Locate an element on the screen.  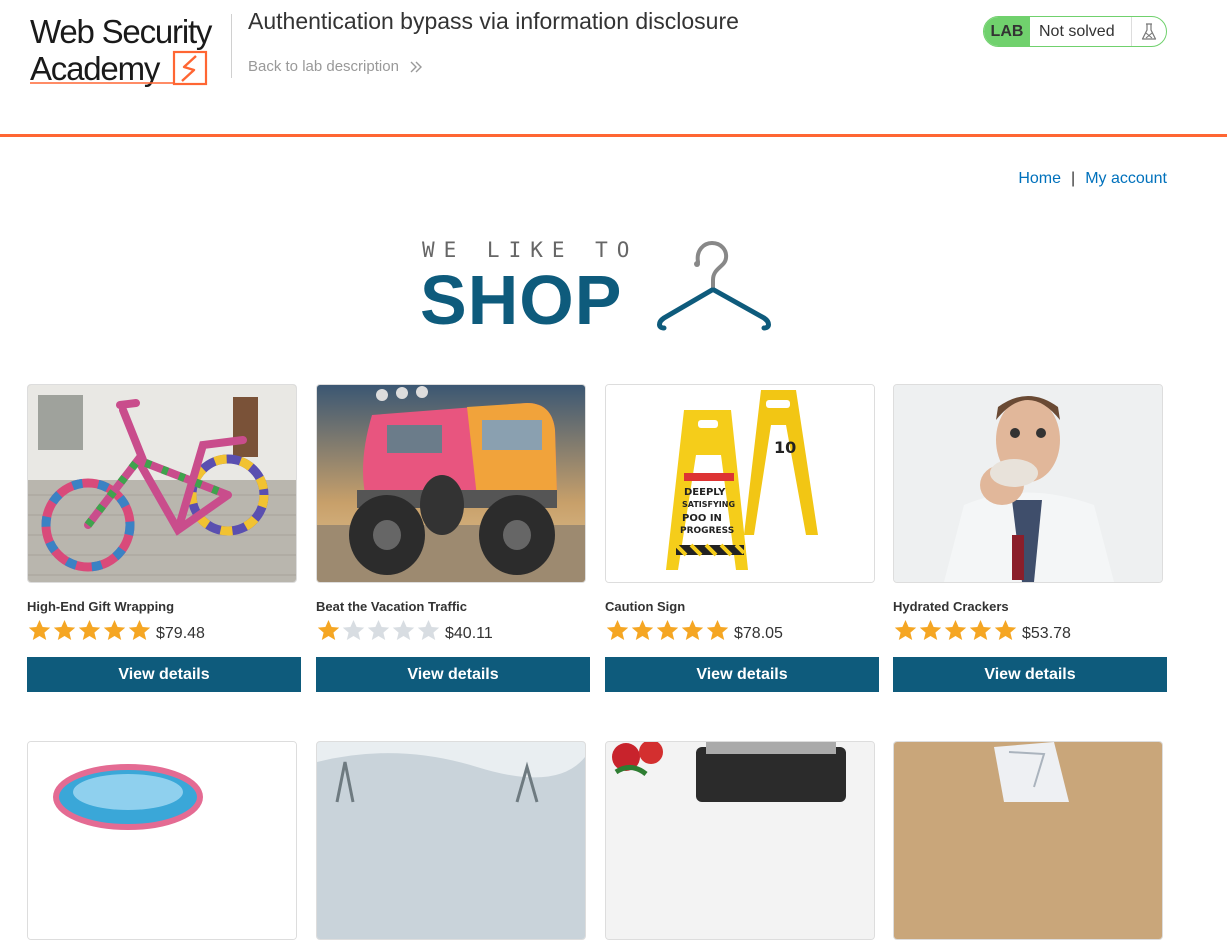
top-navigation: Home | My account is located at coordinates (1092, 179).